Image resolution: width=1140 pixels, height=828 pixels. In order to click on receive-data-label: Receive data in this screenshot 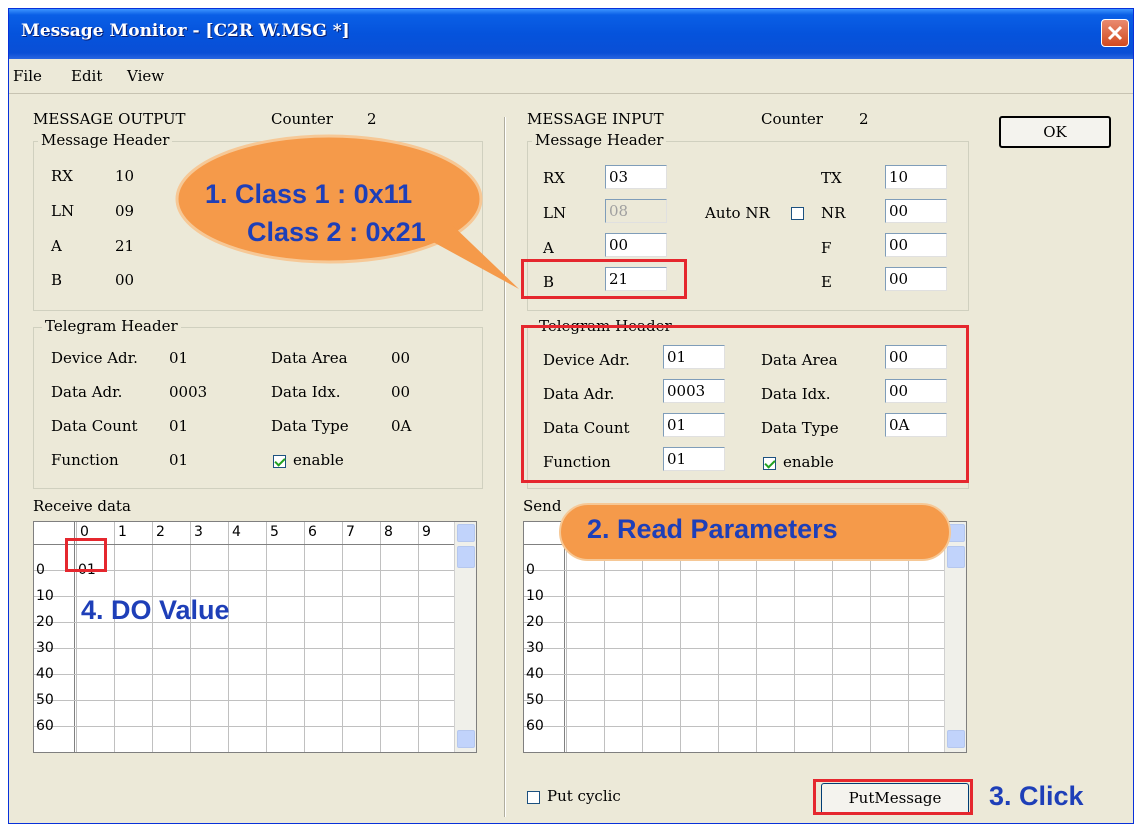, I will do `click(82, 506)`.